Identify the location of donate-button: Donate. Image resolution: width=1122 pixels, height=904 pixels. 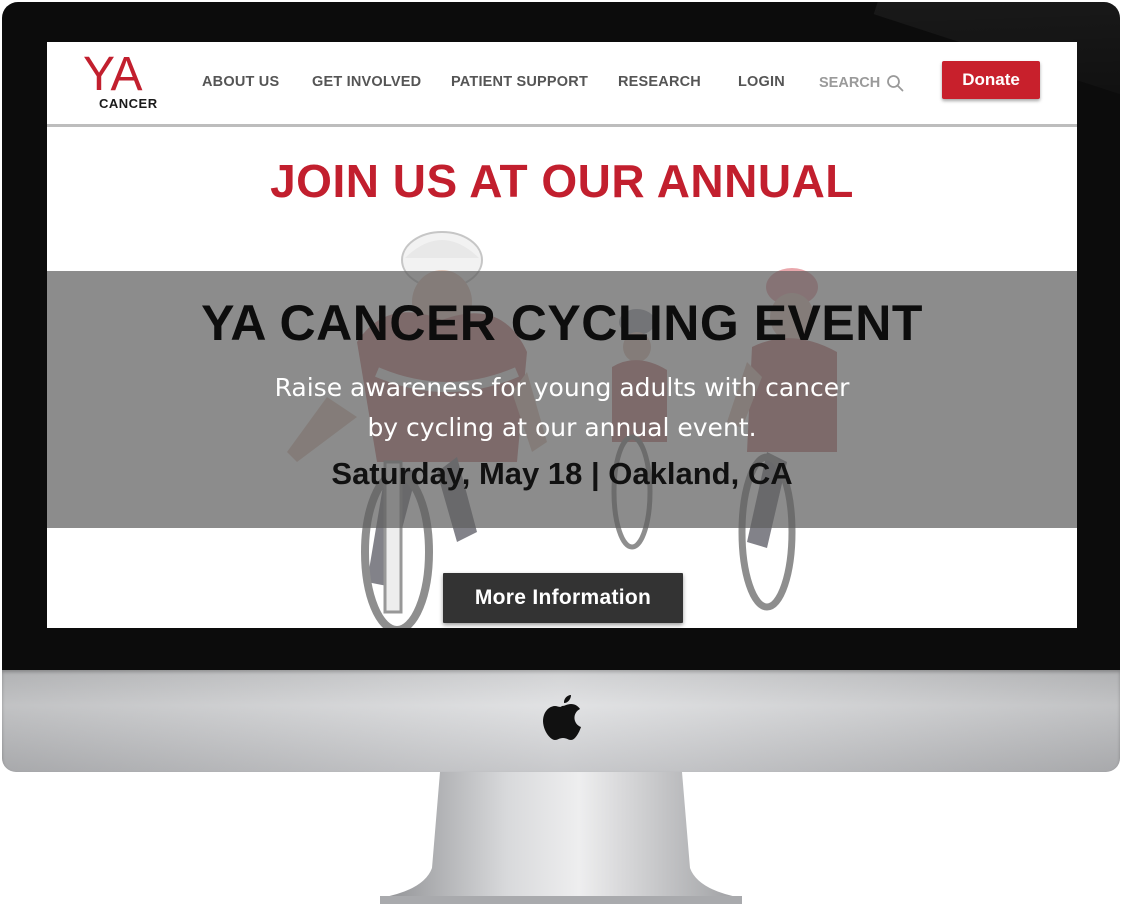
(991, 80).